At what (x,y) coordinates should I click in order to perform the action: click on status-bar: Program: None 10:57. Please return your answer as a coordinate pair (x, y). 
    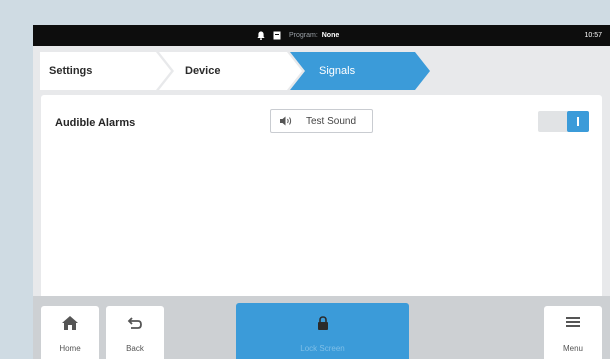
    Looking at the image, I should click on (321, 35).